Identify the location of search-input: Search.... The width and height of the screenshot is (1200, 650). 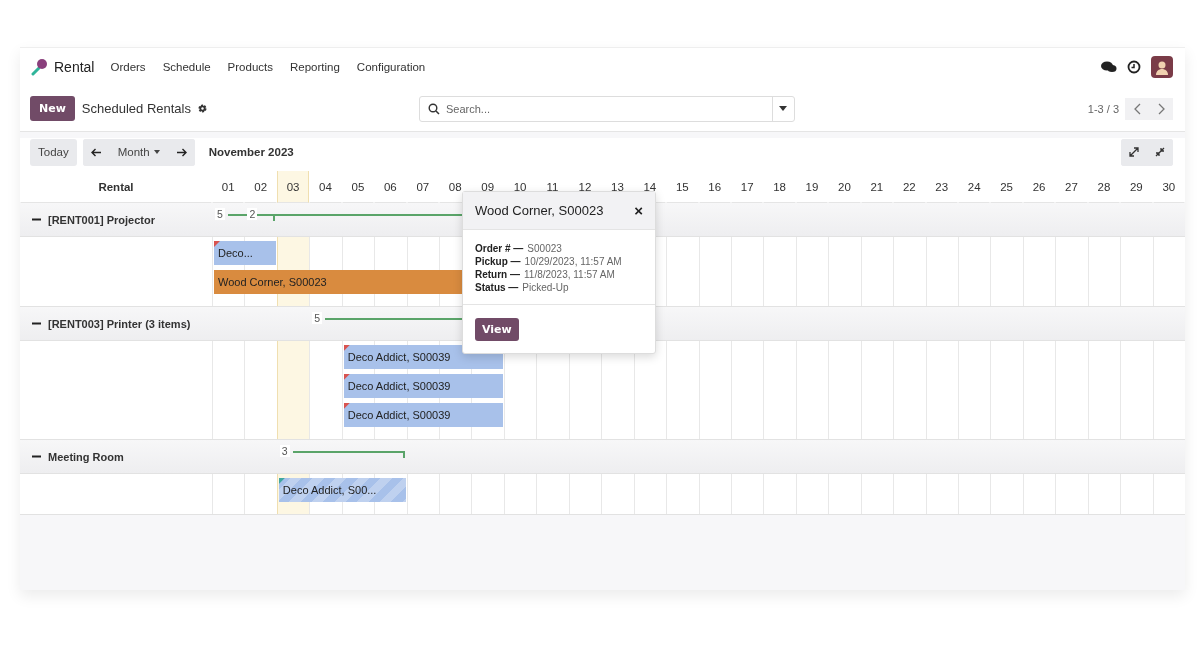
(606, 108).